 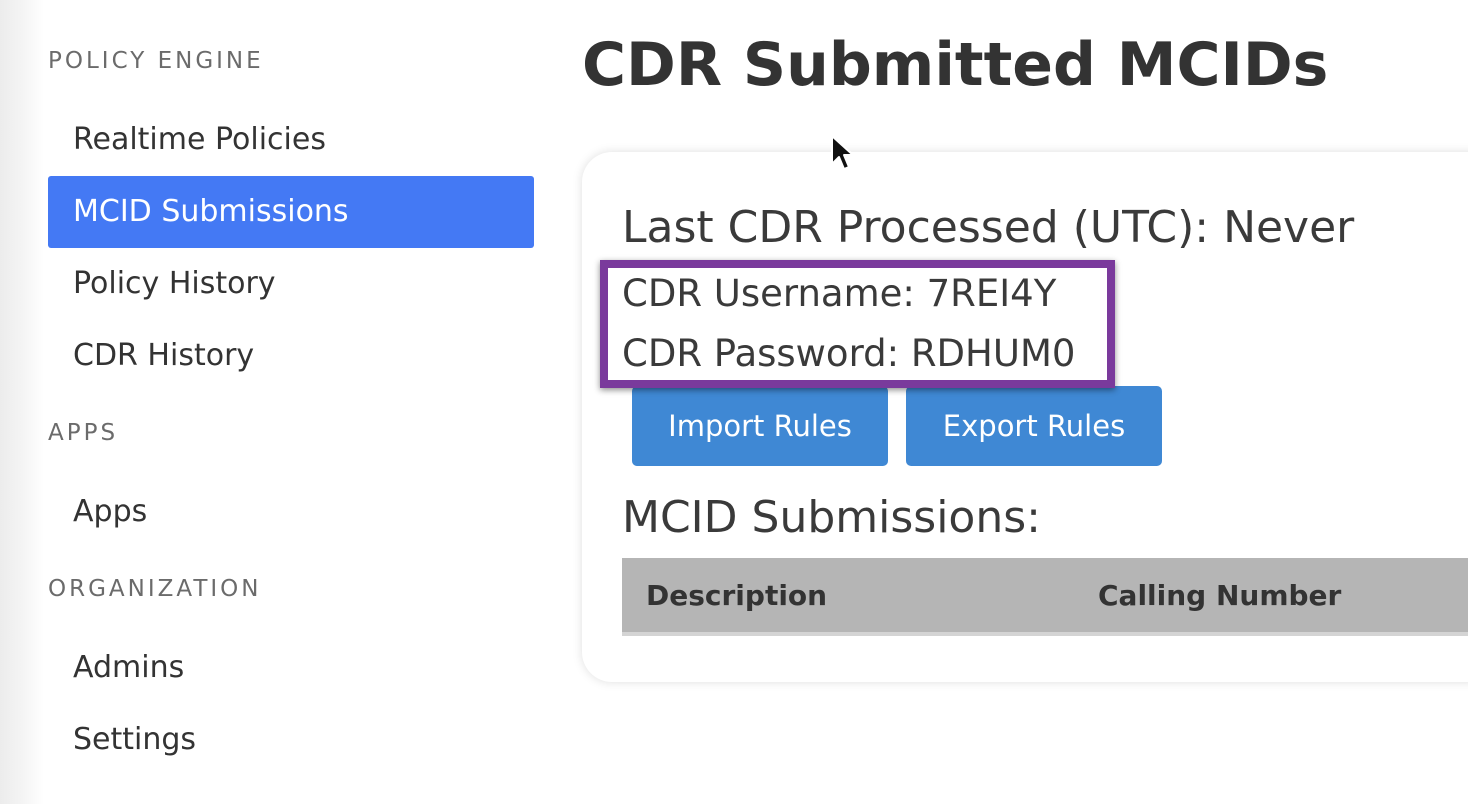 What do you see at coordinates (1034, 426) in the screenshot?
I see `export-rules-button: Export Rules` at bounding box center [1034, 426].